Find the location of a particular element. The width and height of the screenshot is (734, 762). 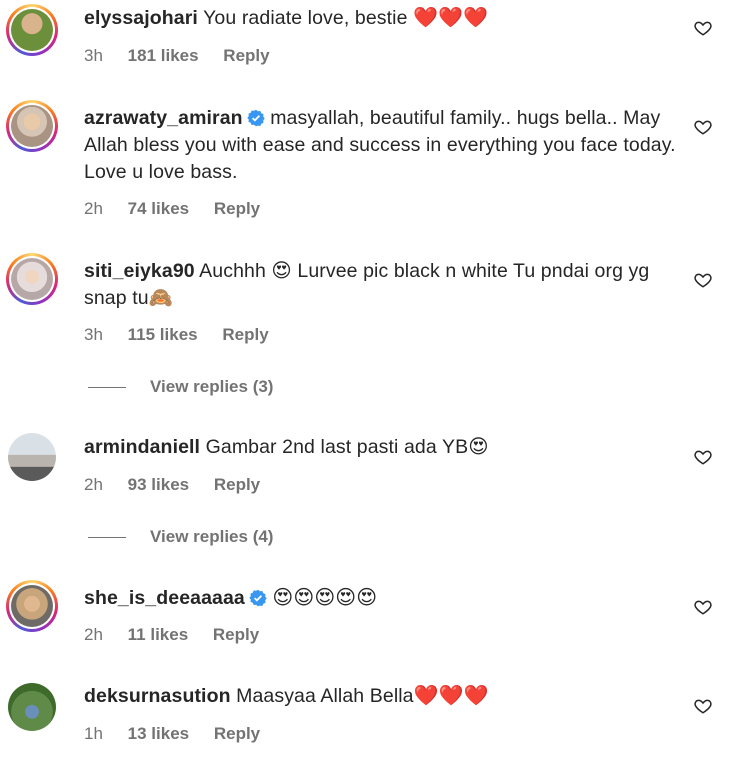

comment-text: she_is_deeaaaaa 😍😍😍😍😍 is located at coordinates (381, 598).